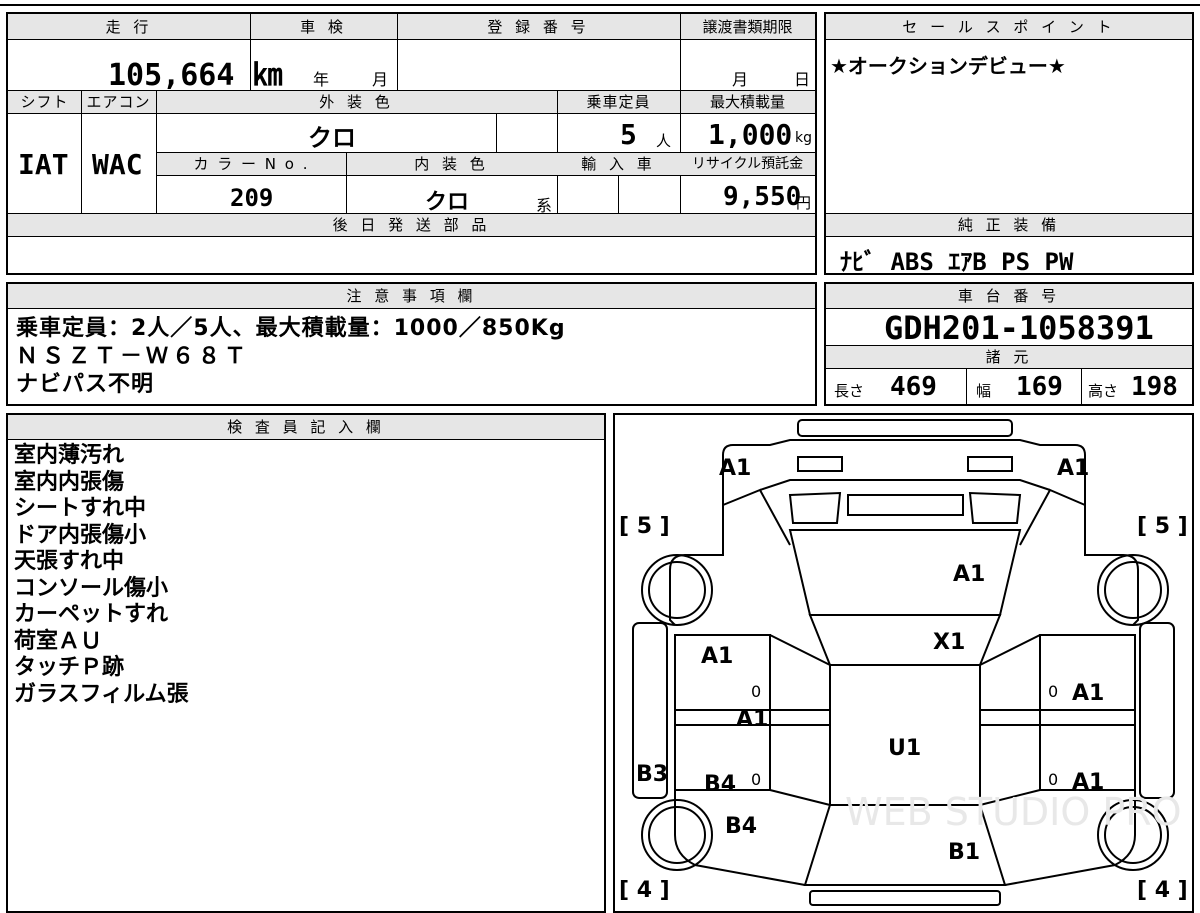  I want to click on inspector-line: 天張すれ中, so click(69, 561).